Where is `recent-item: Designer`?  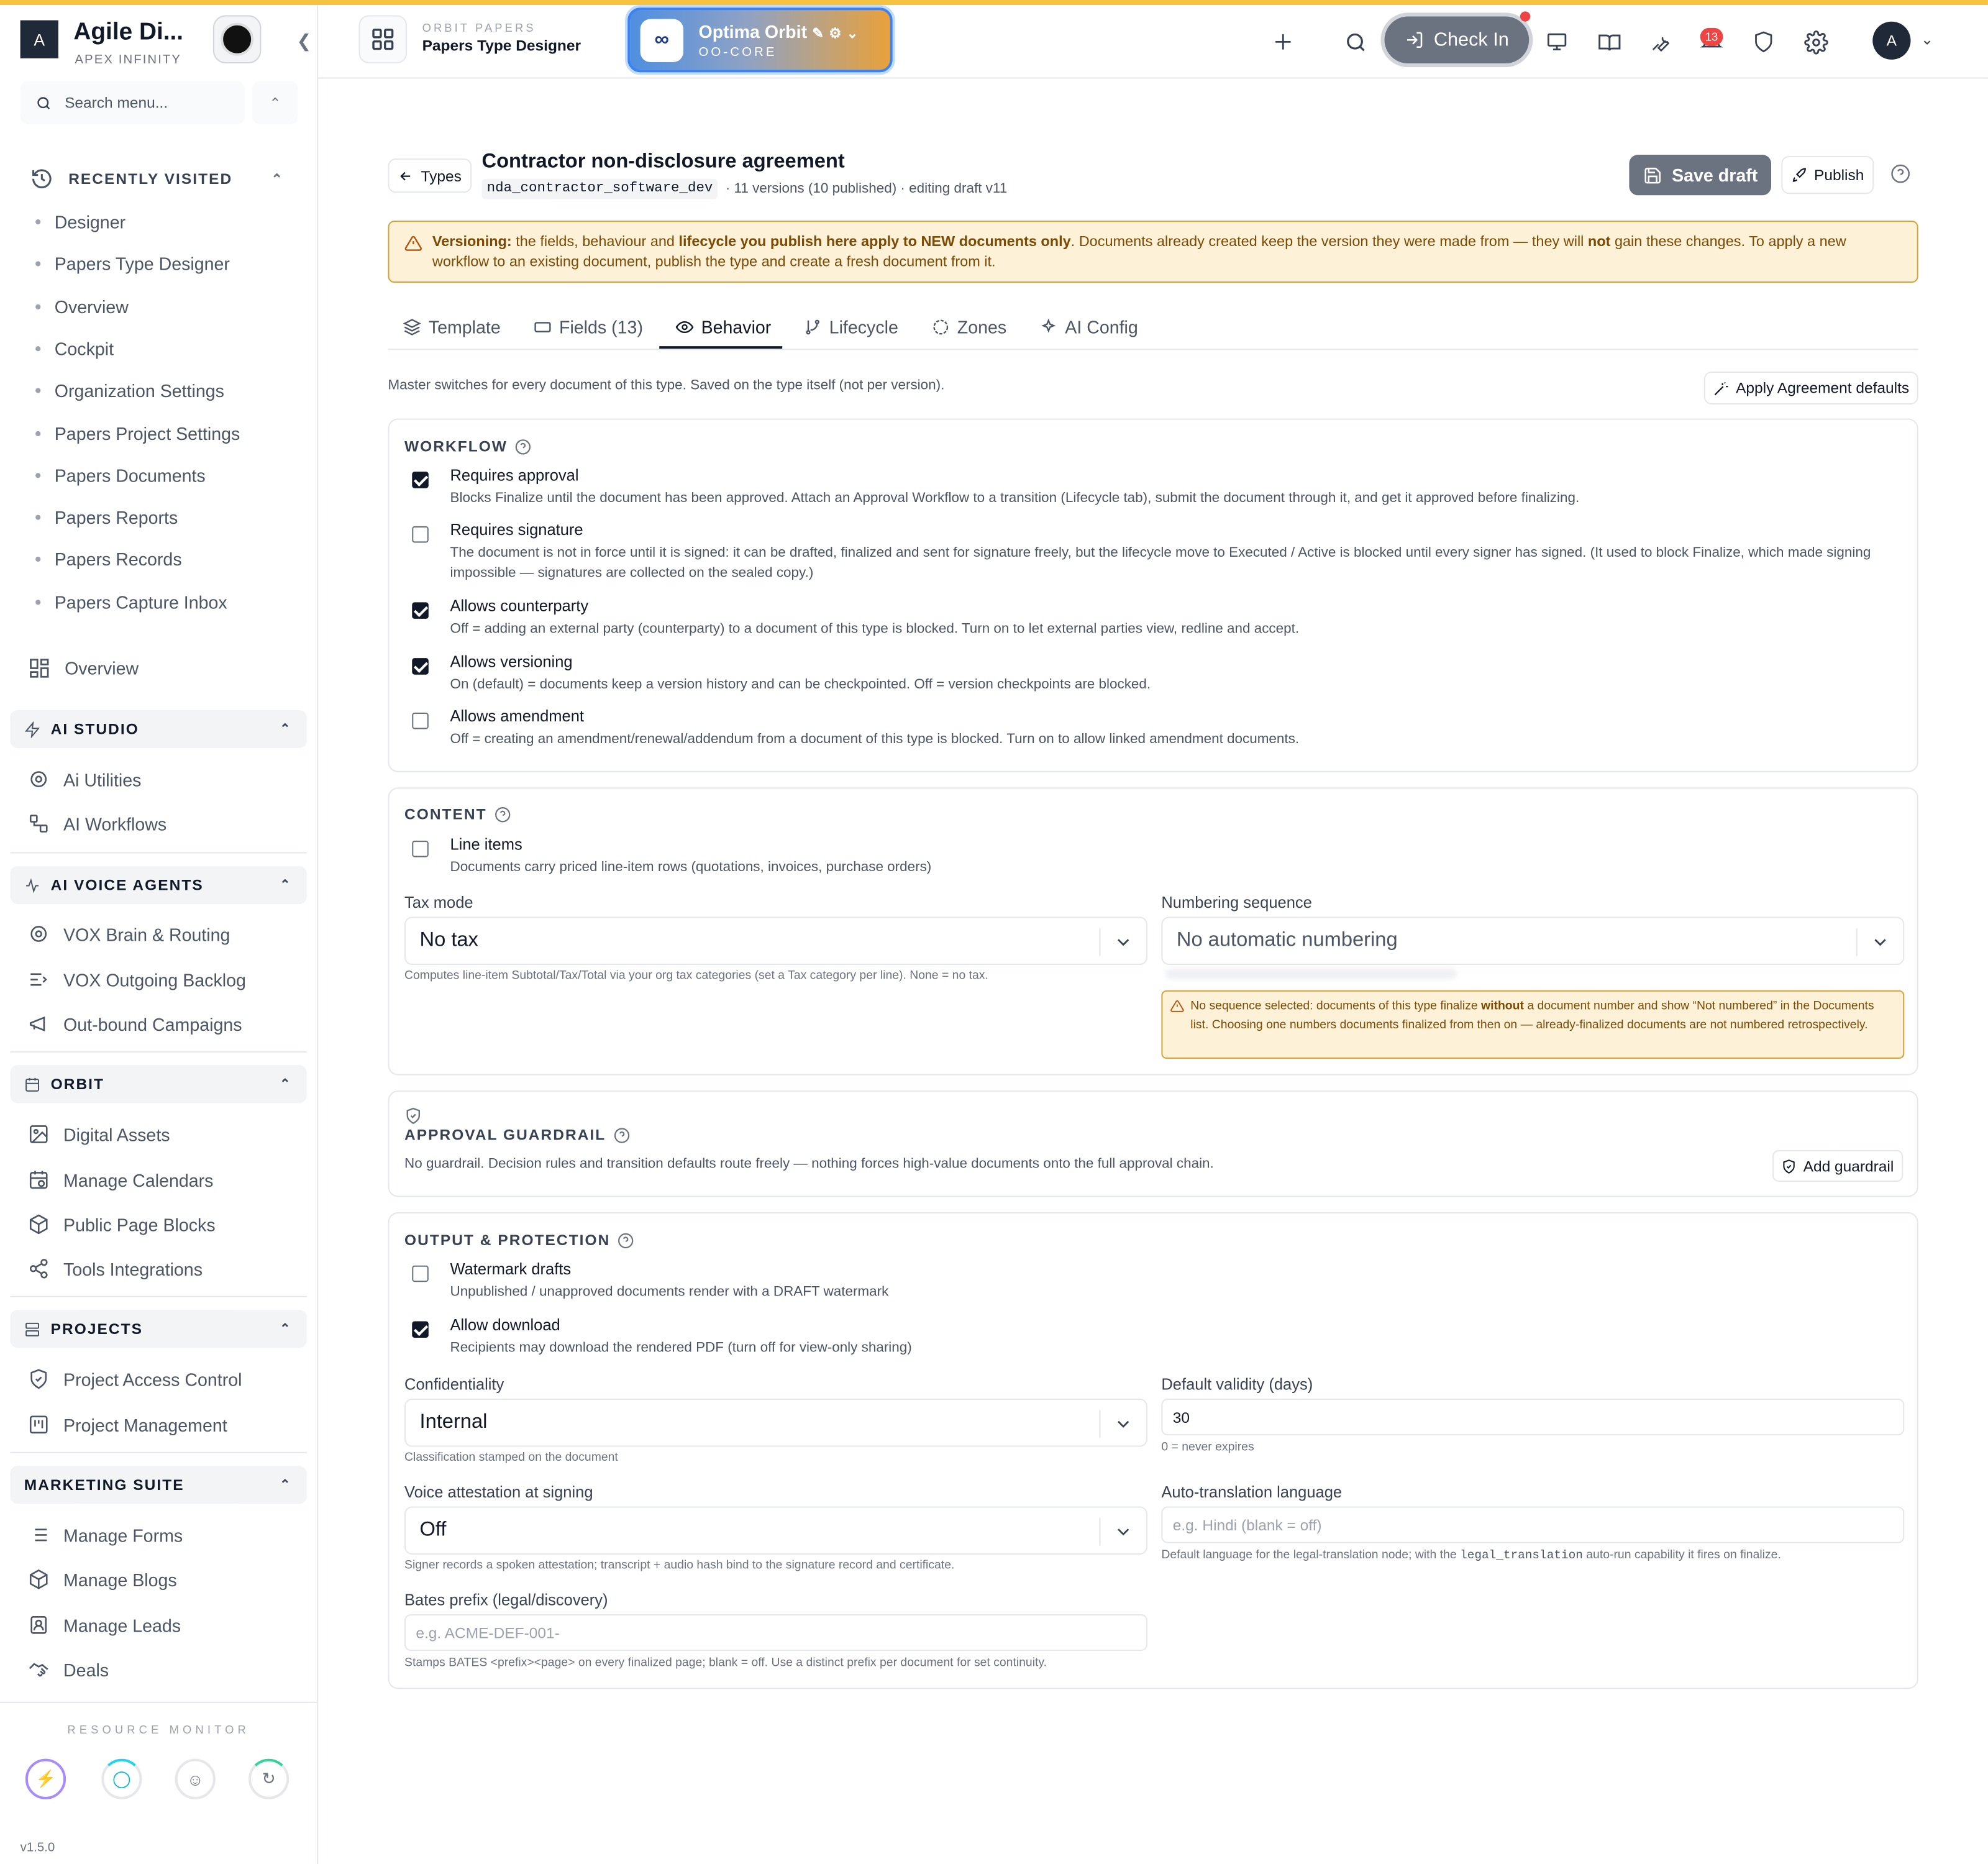
recent-item: Designer is located at coordinates (80, 222).